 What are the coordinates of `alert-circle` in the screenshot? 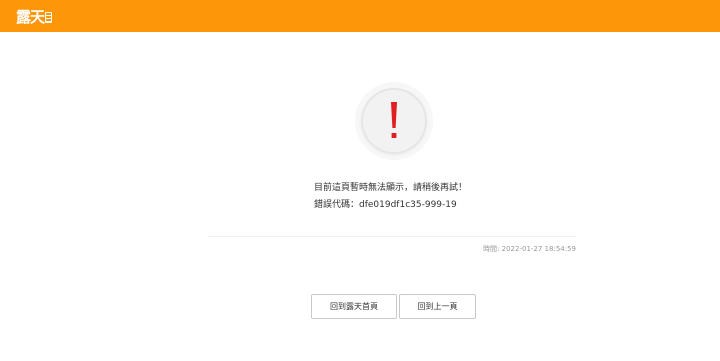 It's located at (394, 121).